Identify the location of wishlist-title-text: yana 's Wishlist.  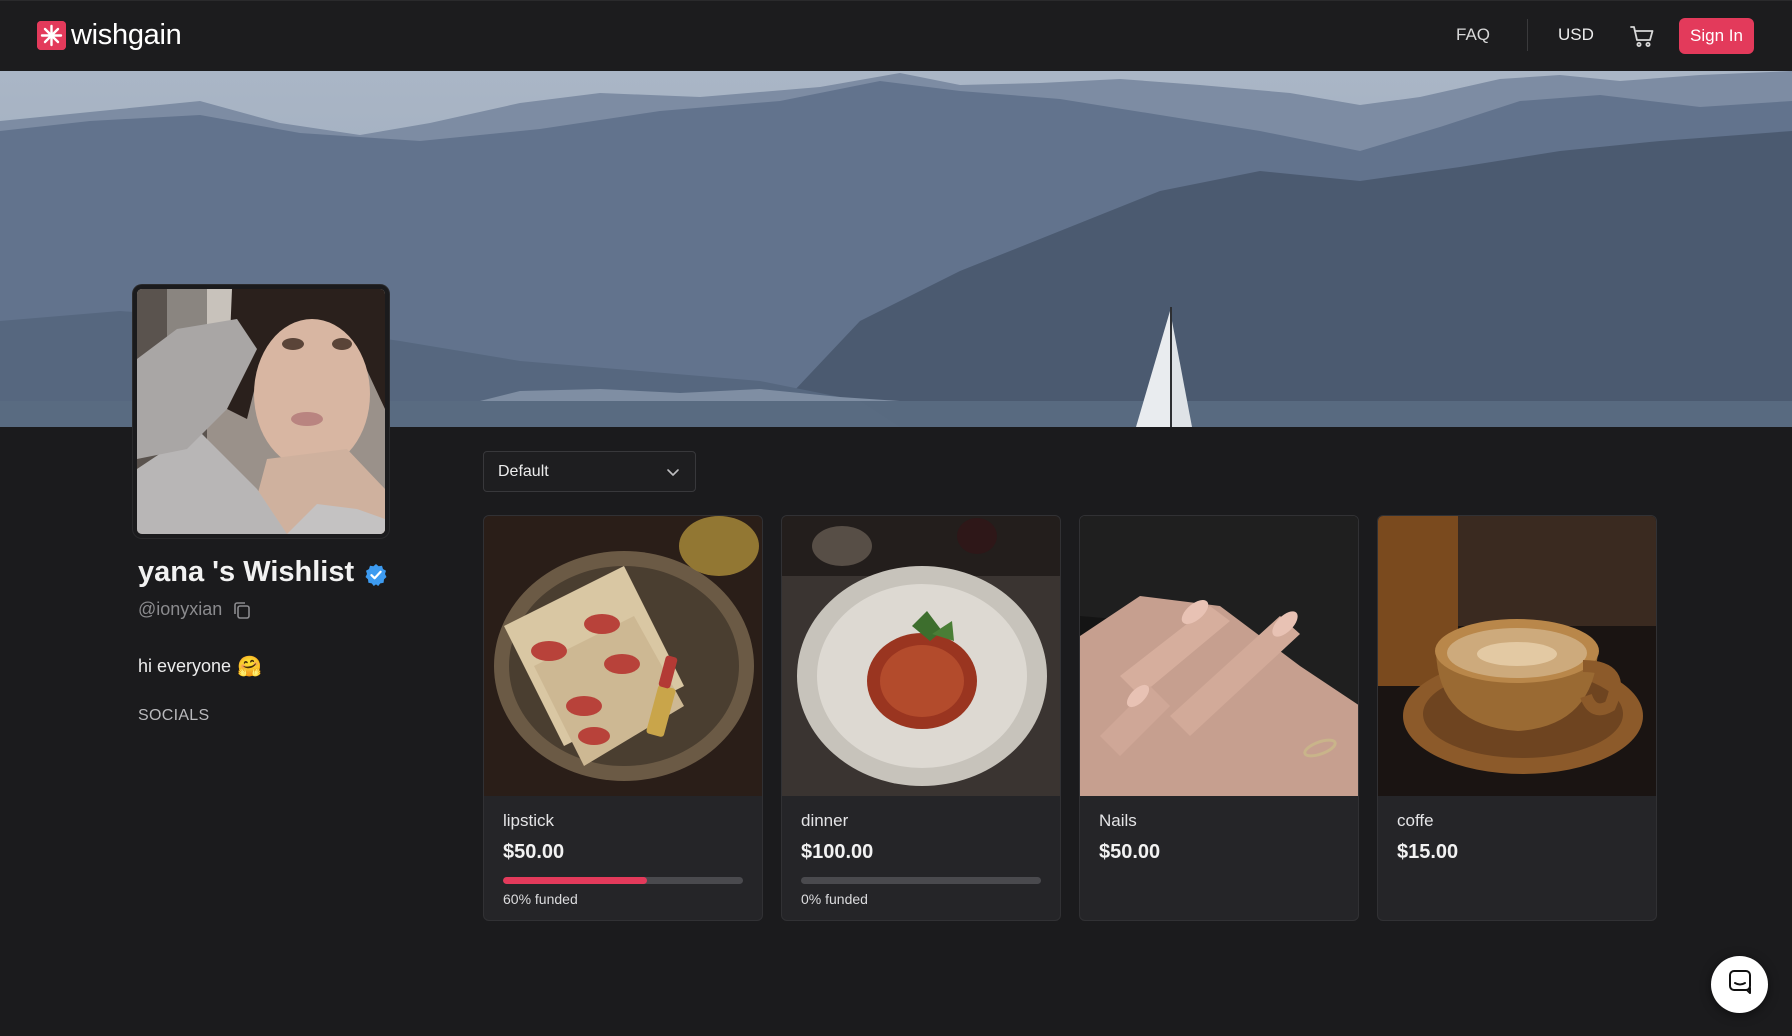
(246, 572).